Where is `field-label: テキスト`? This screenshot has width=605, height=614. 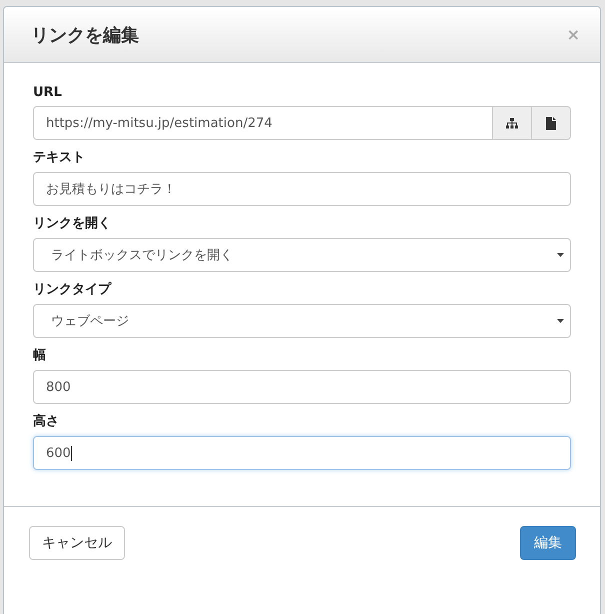 field-label: テキスト is located at coordinates (59, 157).